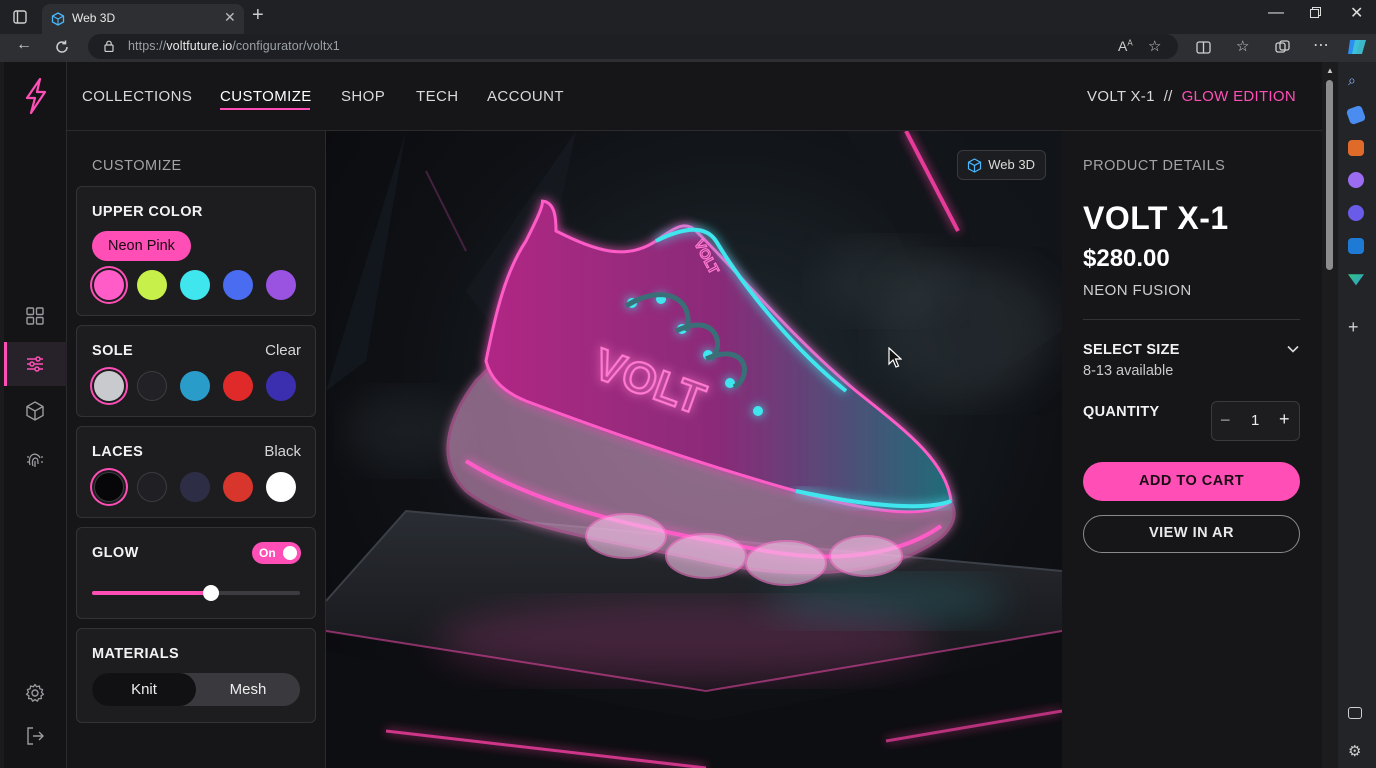  I want to click on materials-segmented-control: Knit Mesh, so click(196, 689).